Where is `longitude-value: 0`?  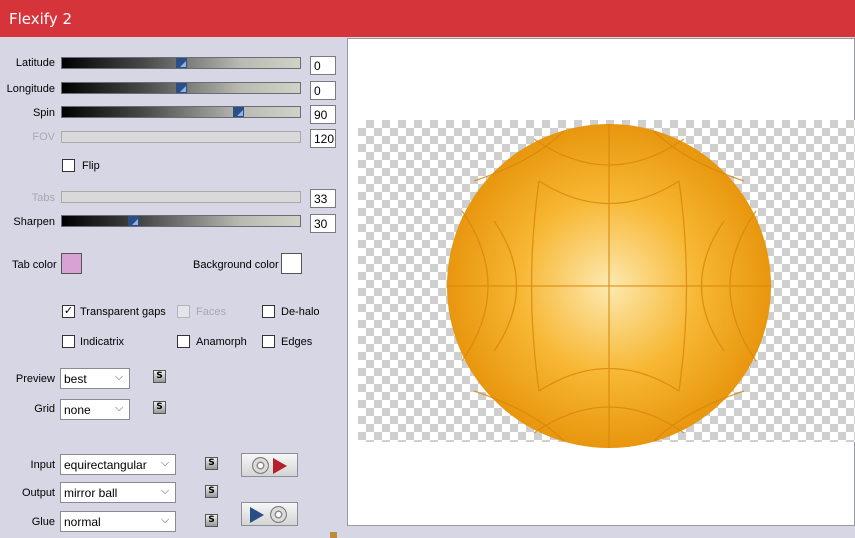 longitude-value: 0 is located at coordinates (323, 90).